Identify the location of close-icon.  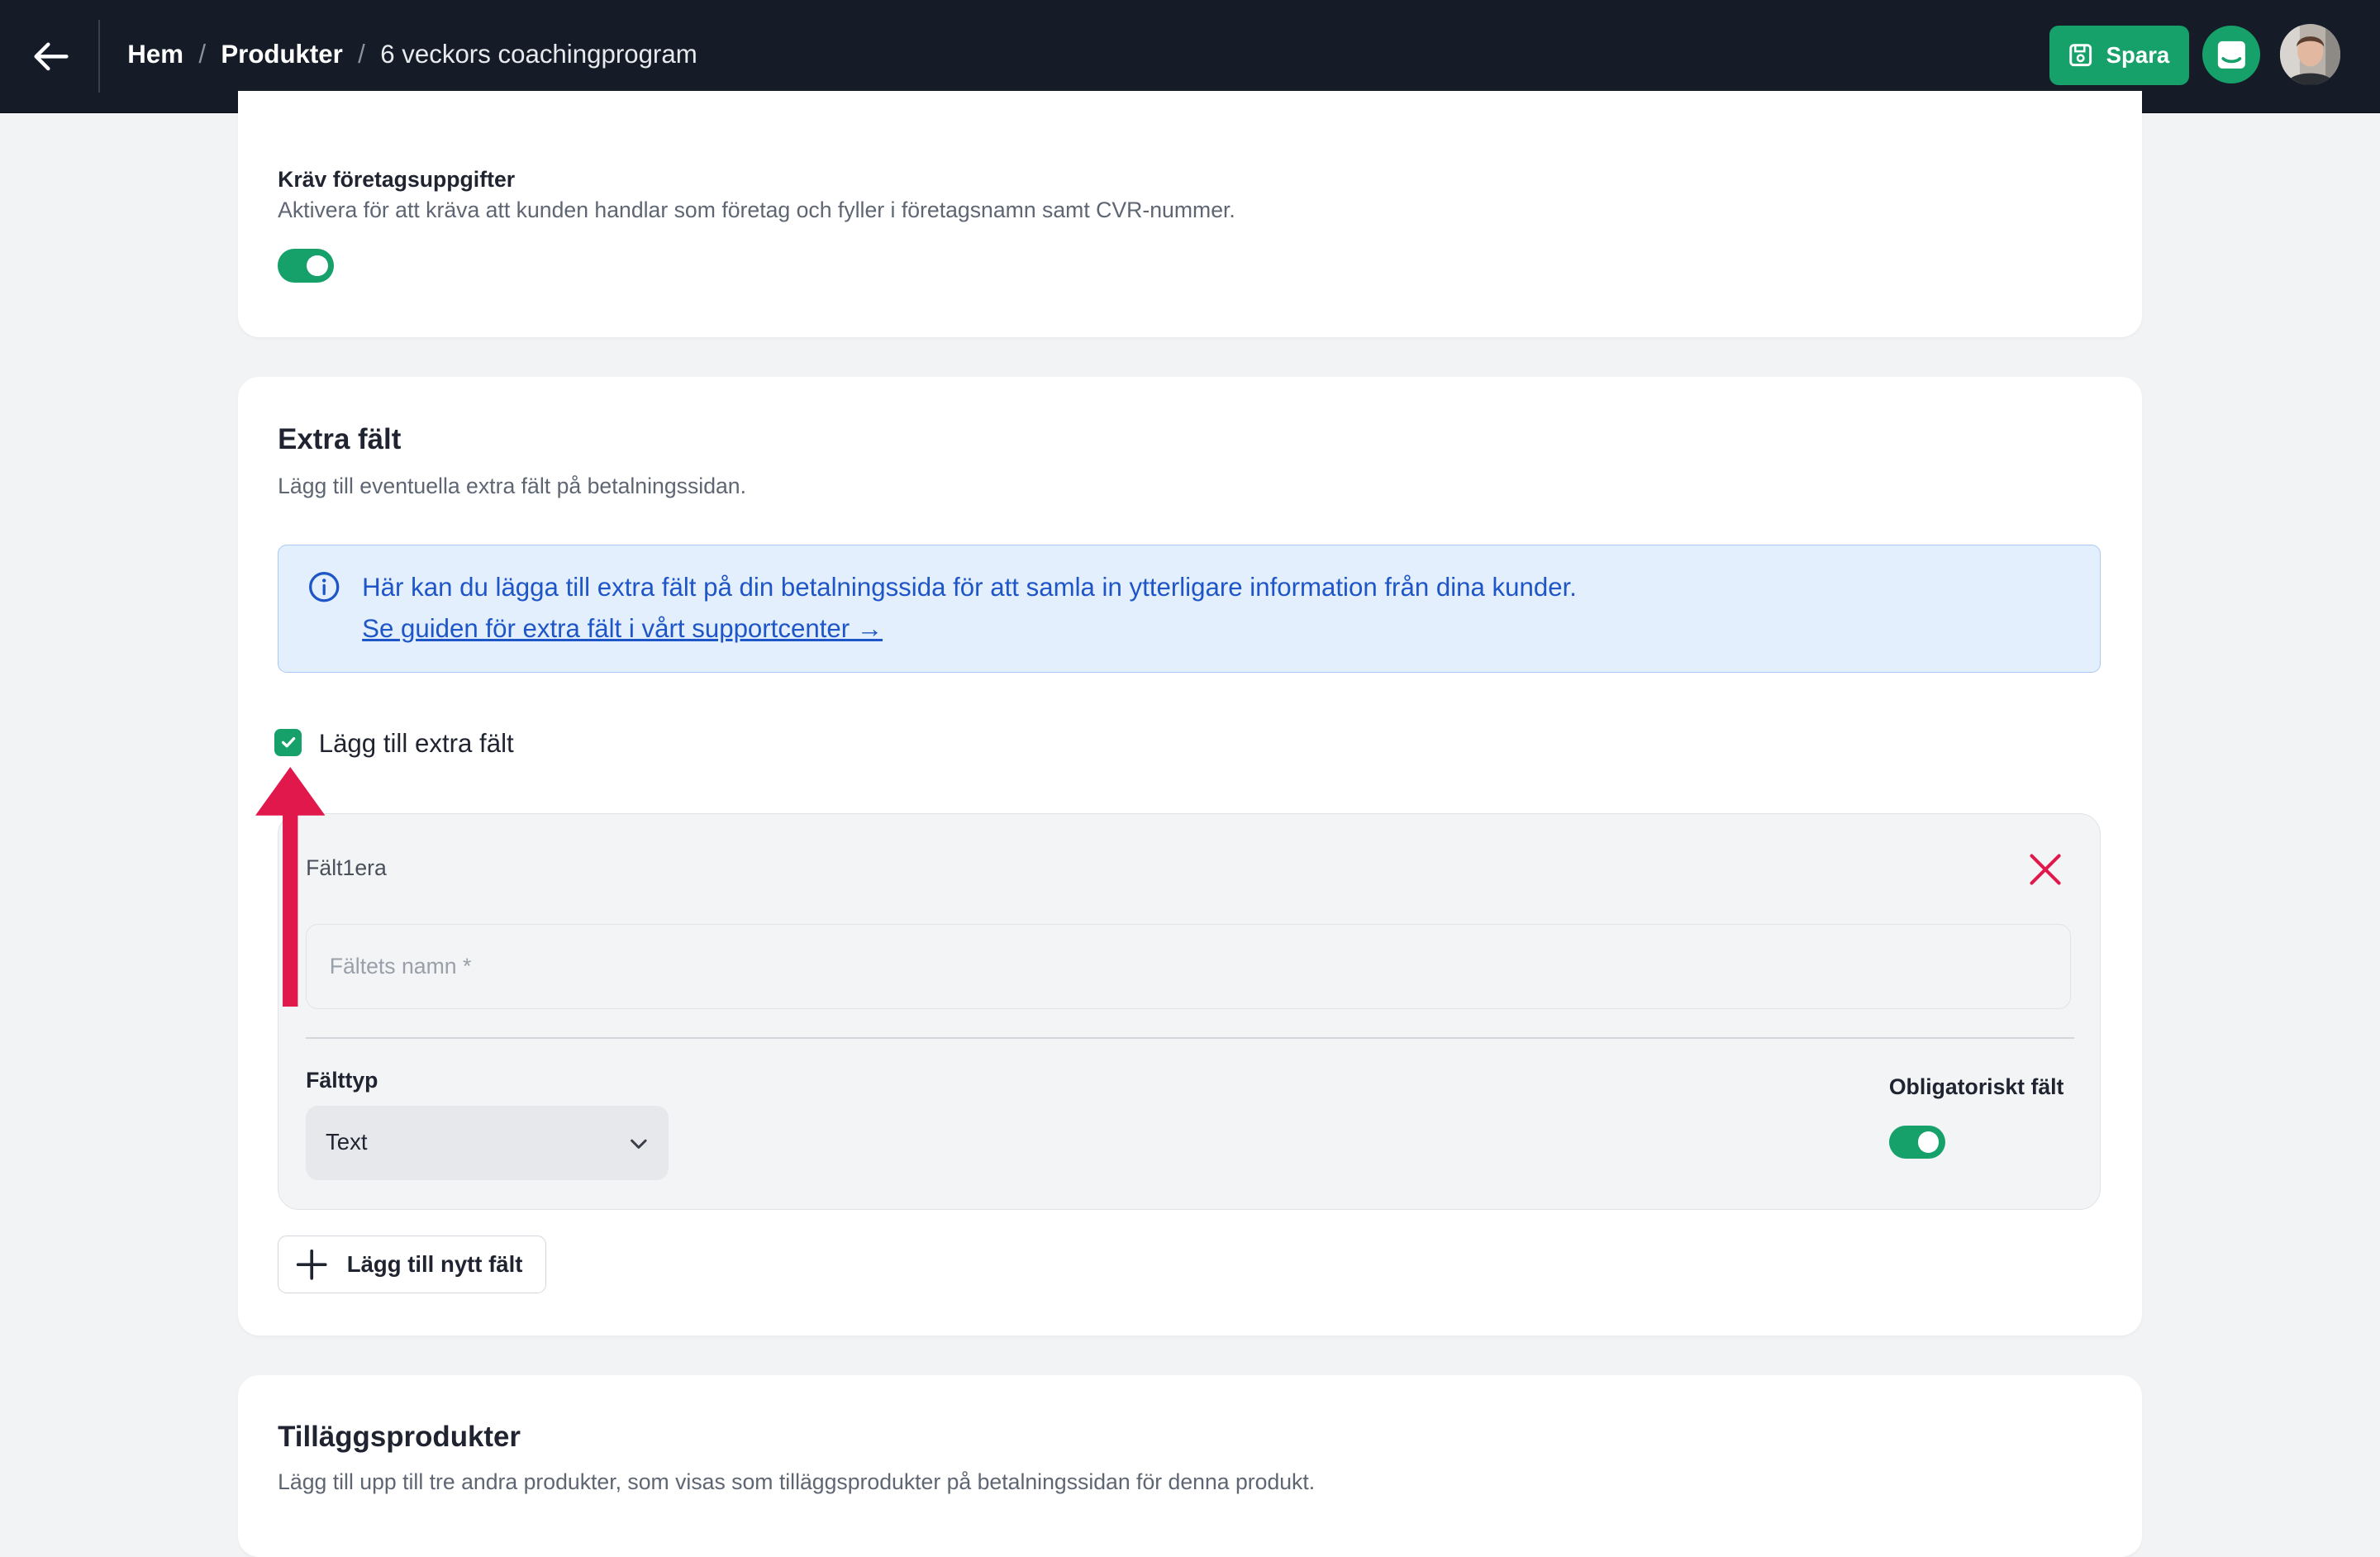
(2045, 869).